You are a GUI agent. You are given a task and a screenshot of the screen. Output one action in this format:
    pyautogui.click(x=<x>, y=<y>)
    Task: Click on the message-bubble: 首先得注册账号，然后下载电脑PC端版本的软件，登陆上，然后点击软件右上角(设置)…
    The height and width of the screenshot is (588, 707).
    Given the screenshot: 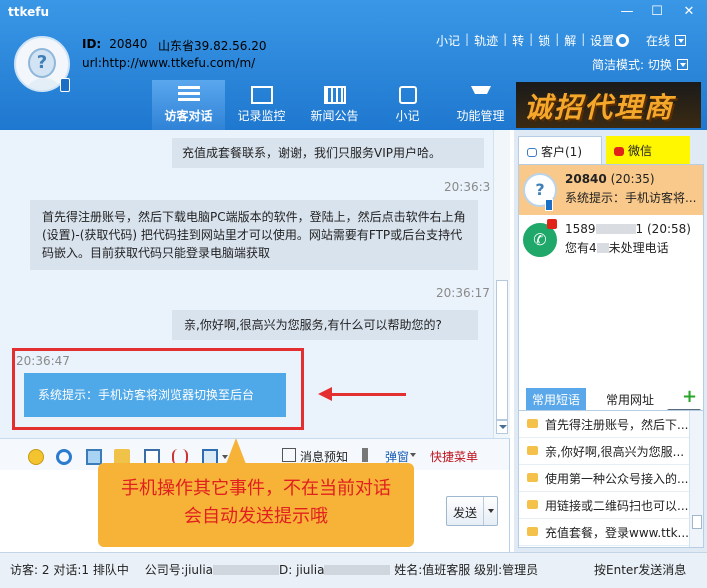 What is the action you would take?
    pyautogui.click(x=254, y=235)
    